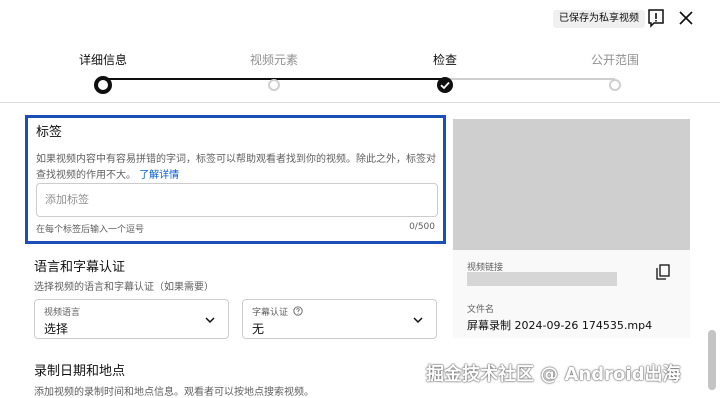 The width and height of the screenshot is (720, 398). I want to click on step-visibility-label: 公开范围, so click(614, 60).